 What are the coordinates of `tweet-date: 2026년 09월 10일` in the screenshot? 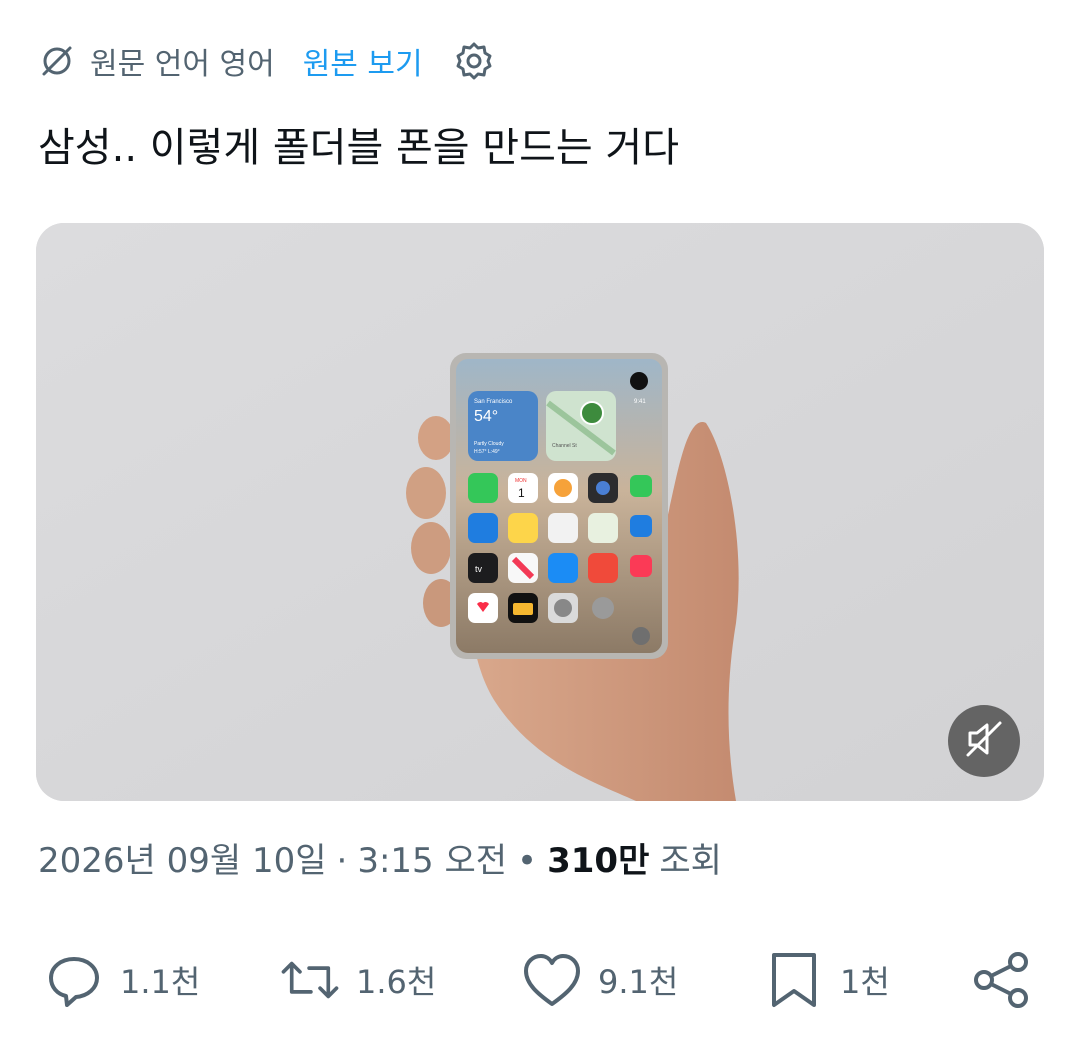 It's located at (182, 861).